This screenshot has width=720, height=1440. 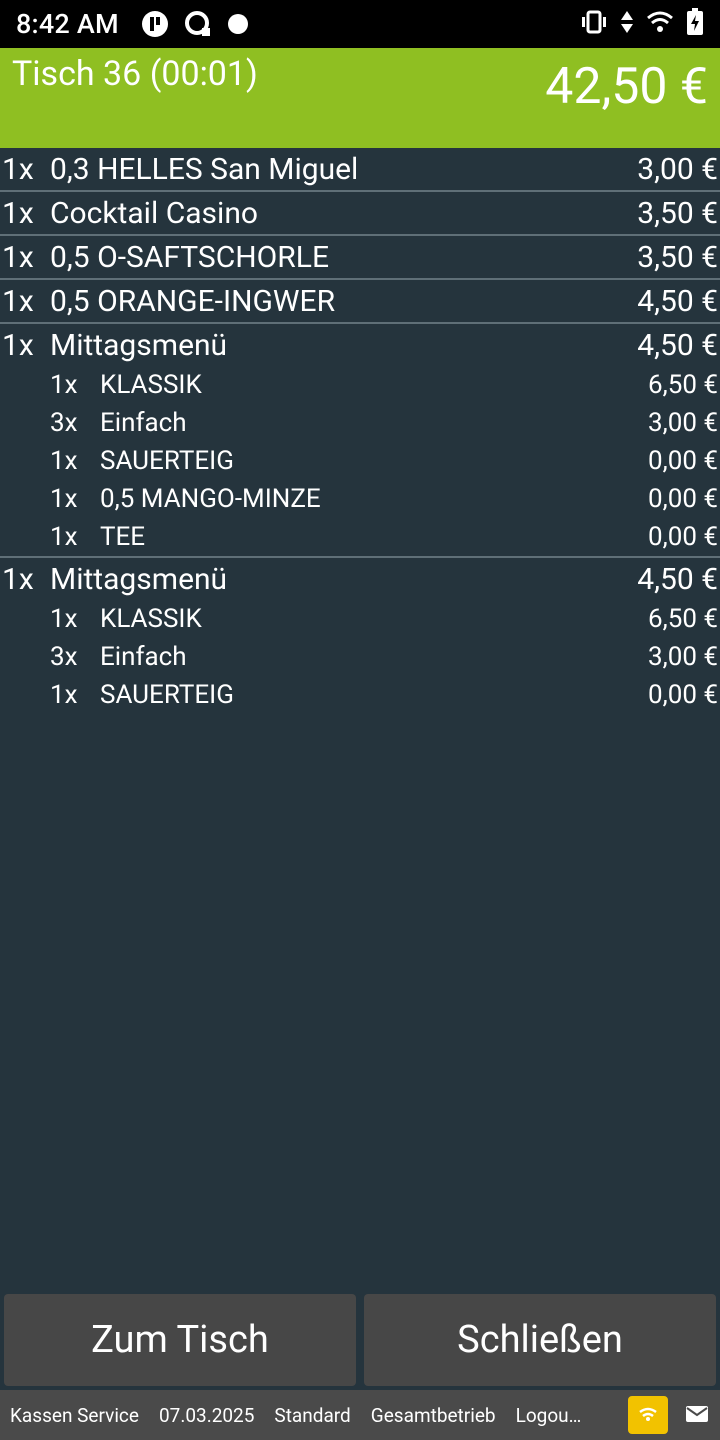 What do you see at coordinates (198, 24) in the screenshot?
I see `sync-icon` at bounding box center [198, 24].